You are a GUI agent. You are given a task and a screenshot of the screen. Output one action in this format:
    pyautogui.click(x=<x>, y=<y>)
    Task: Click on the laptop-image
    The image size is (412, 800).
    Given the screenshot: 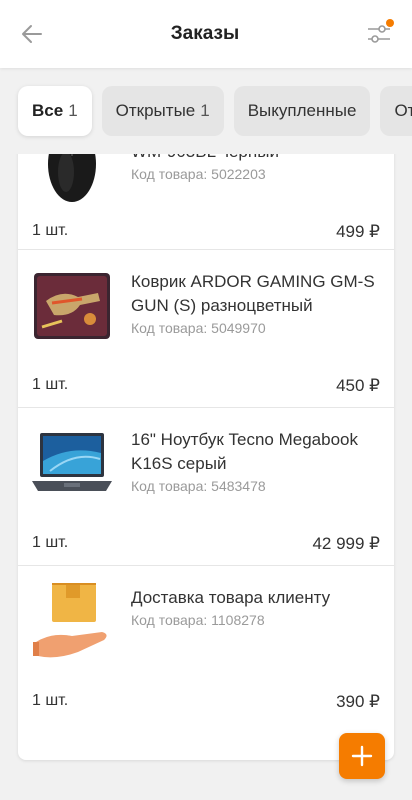 What is the action you would take?
    pyautogui.click(x=72, y=464)
    